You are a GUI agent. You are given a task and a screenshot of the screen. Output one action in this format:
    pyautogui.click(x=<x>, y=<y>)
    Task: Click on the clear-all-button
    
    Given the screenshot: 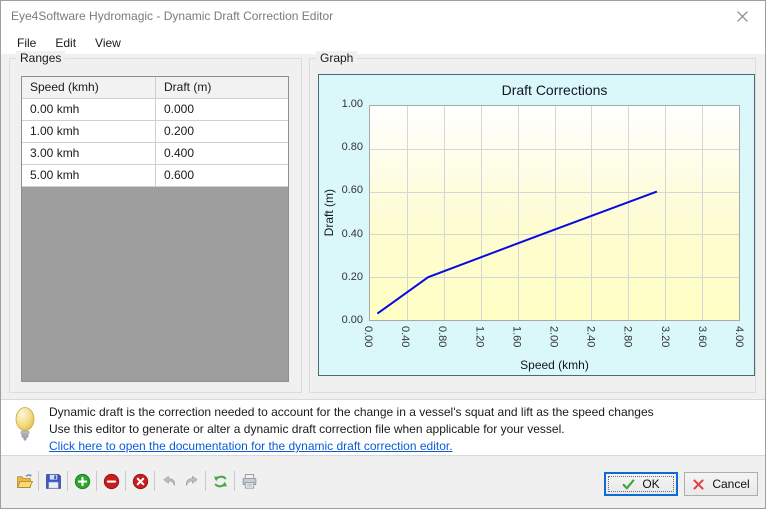 What is the action you would take?
    pyautogui.click(x=140, y=481)
    